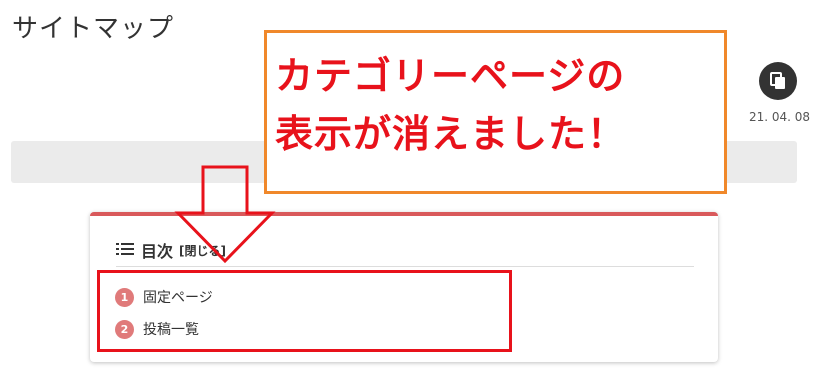 The width and height of the screenshot is (837, 391). I want to click on copy-icon, so click(777, 80).